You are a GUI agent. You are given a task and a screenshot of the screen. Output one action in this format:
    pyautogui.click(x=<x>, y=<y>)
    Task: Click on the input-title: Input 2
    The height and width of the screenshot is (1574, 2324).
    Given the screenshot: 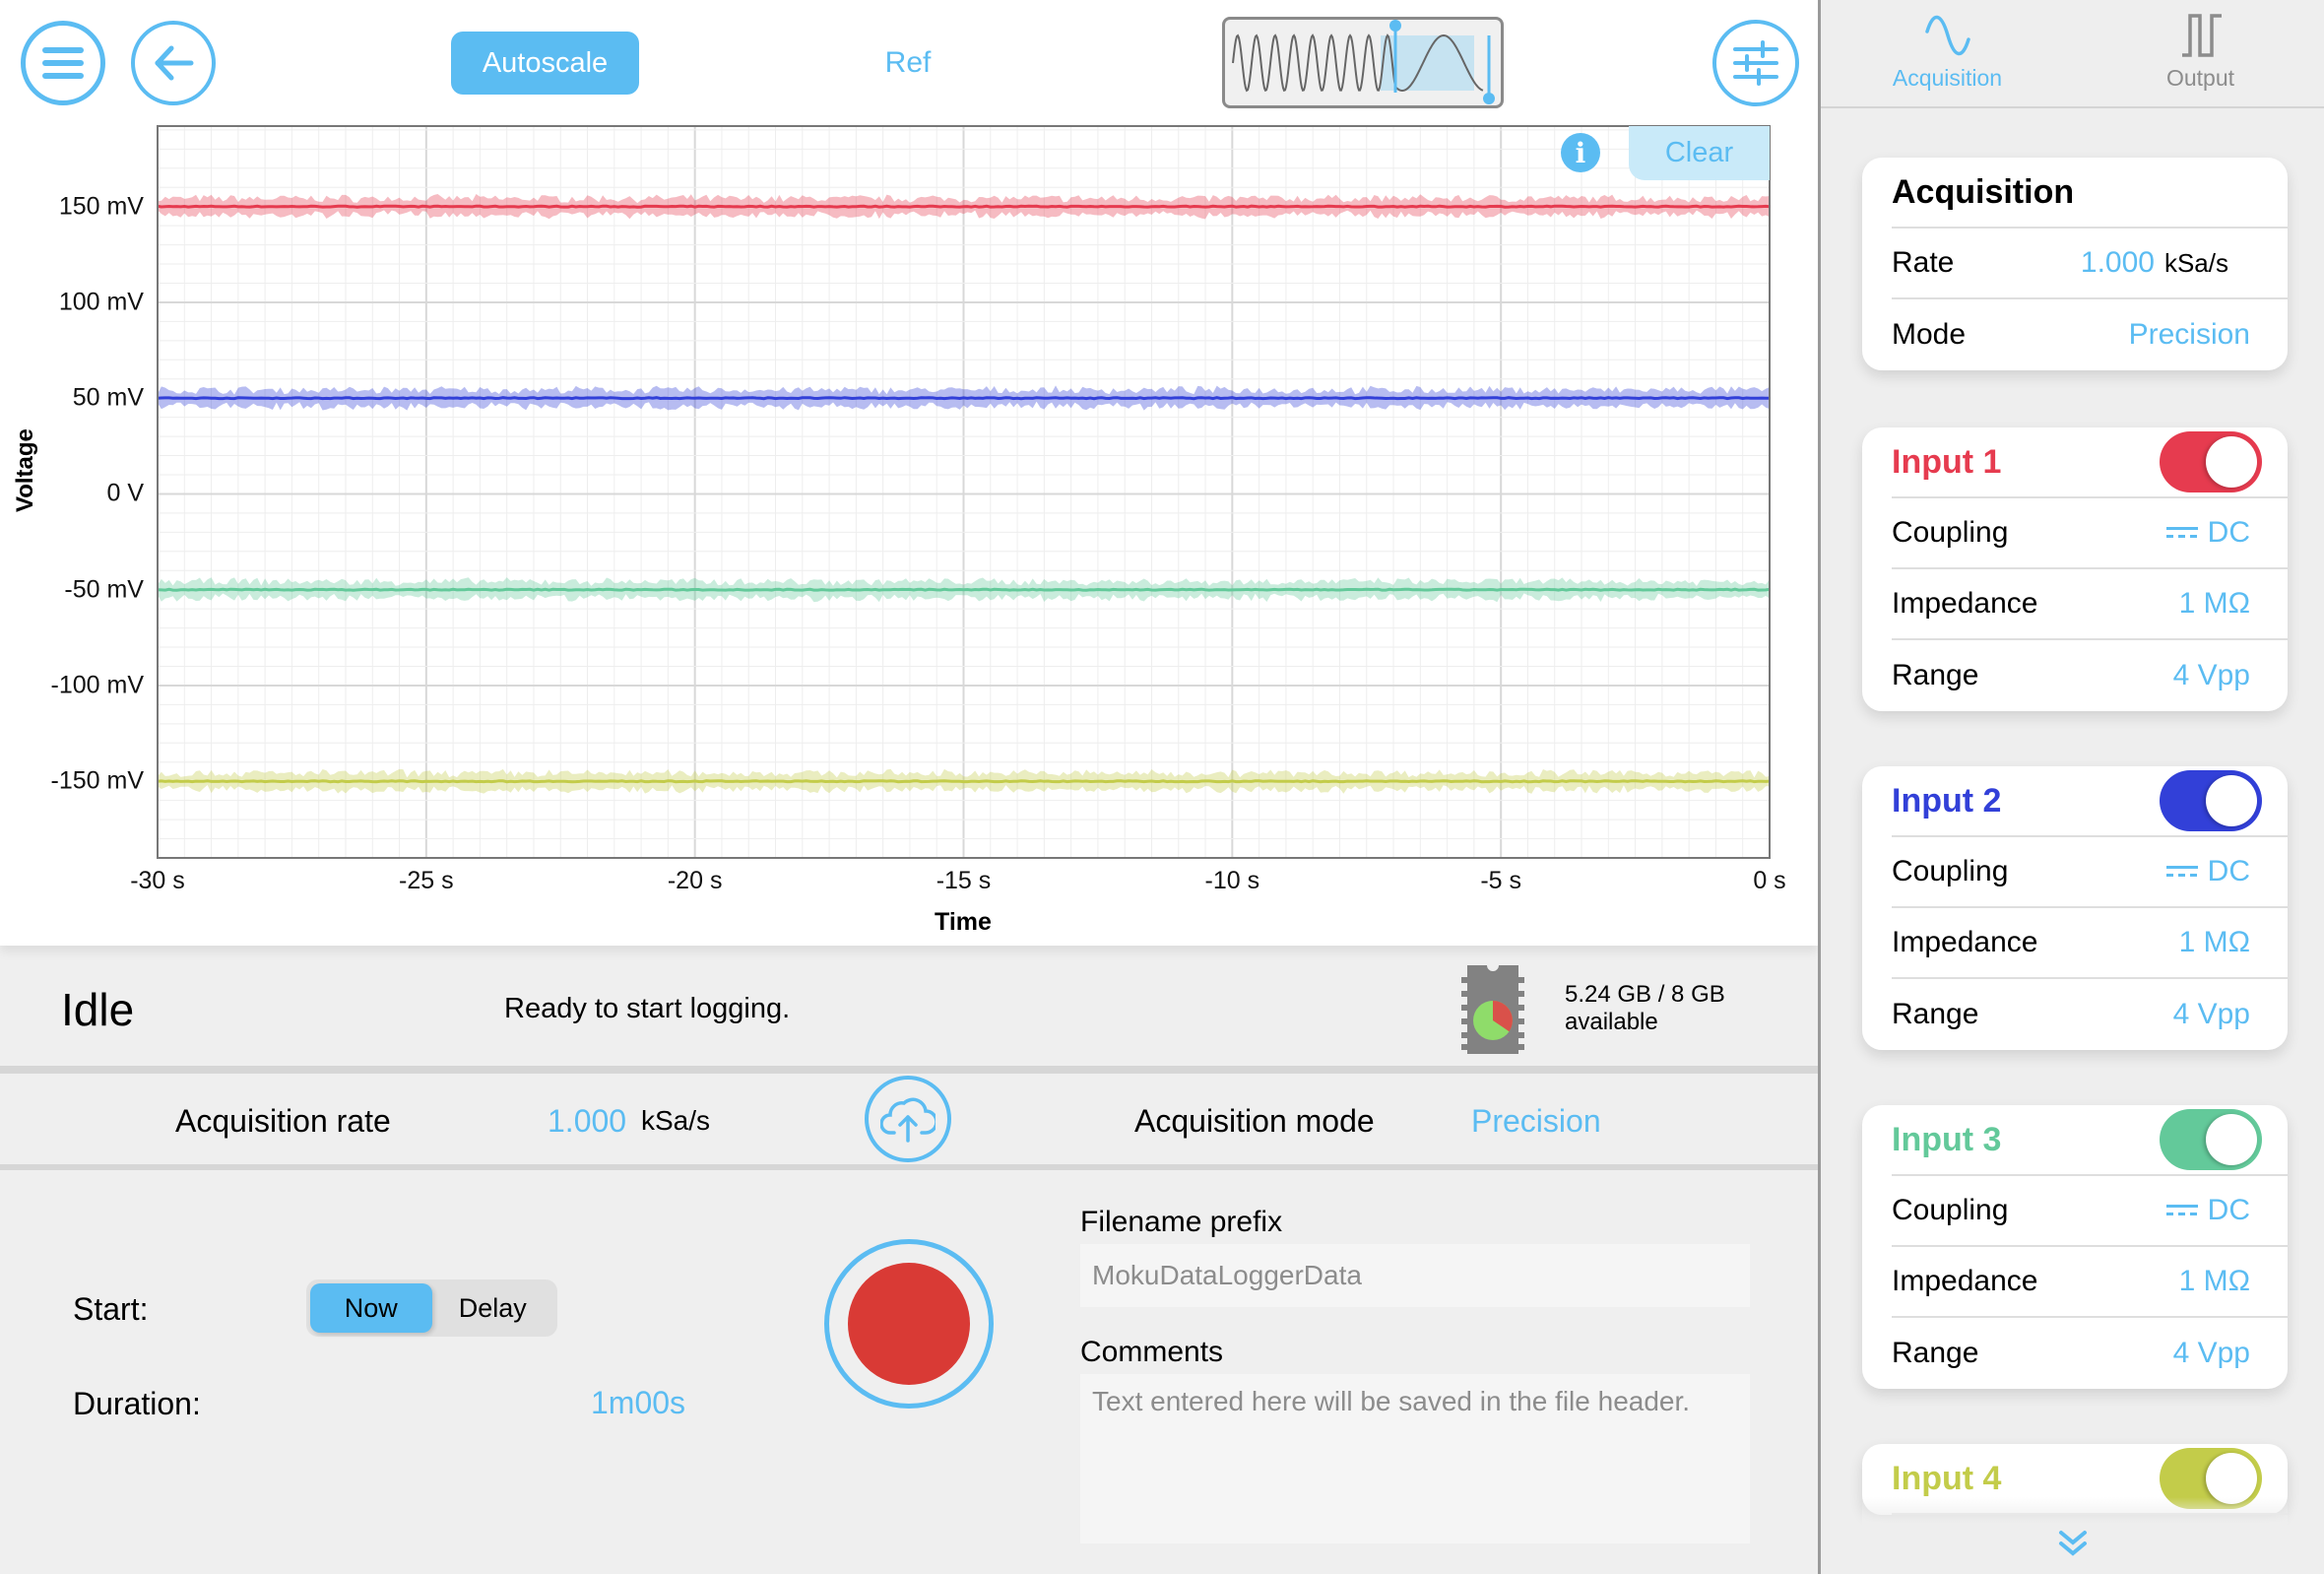 What is the action you would take?
    pyautogui.click(x=1947, y=800)
    